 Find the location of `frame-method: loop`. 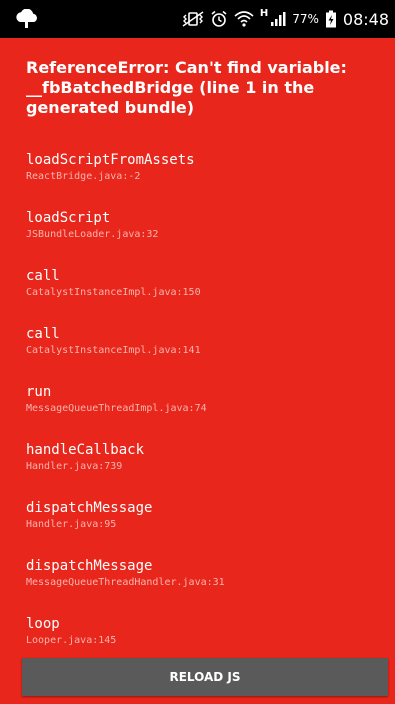

frame-method: loop is located at coordinates (43, 624).